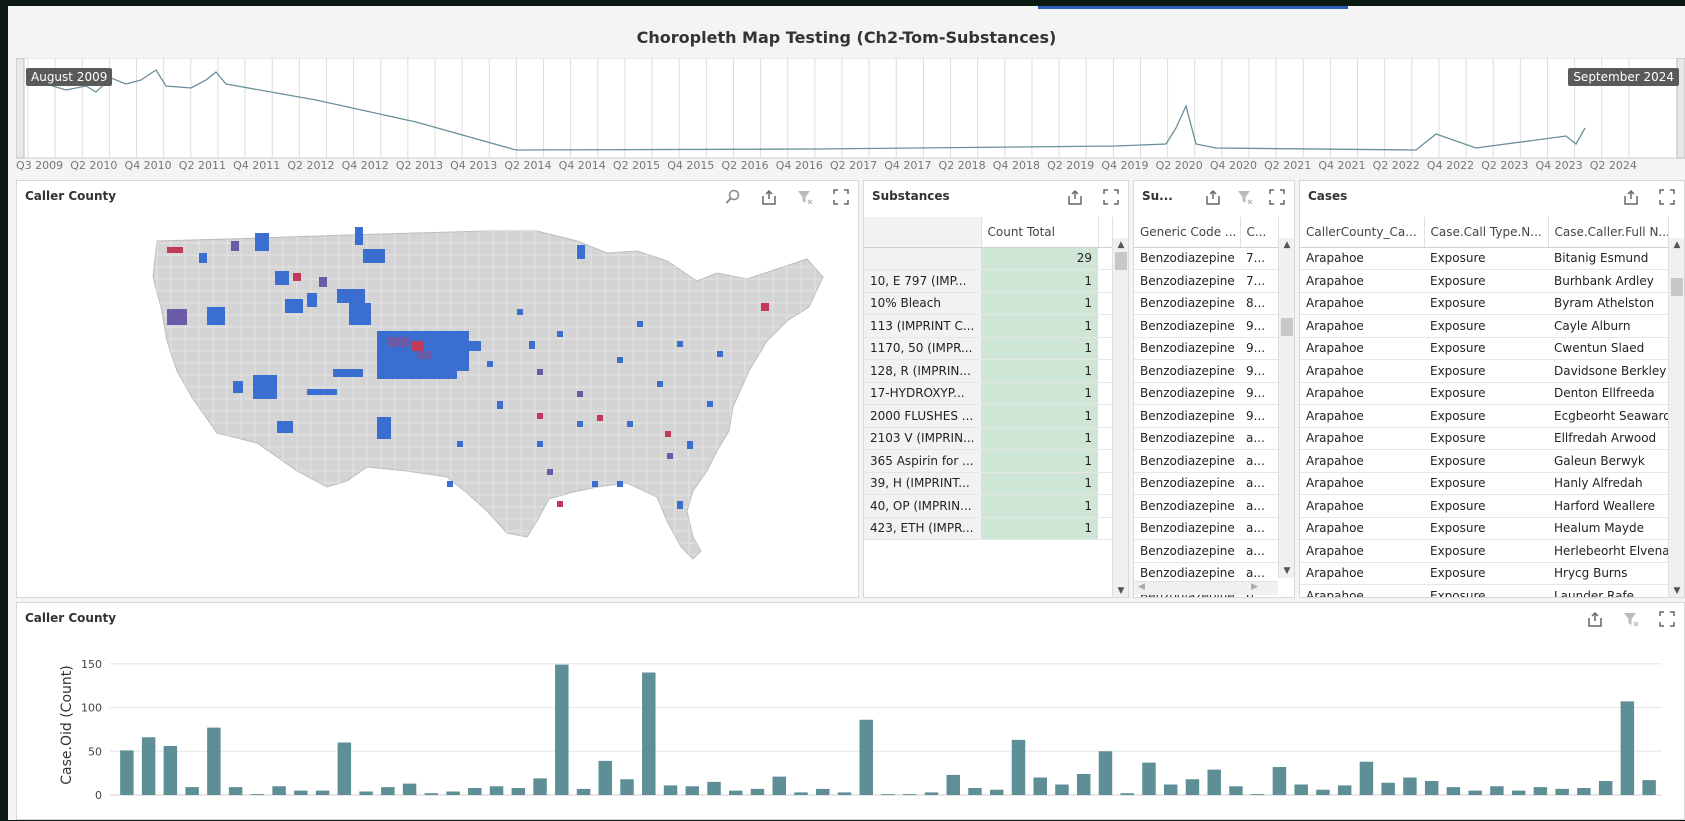  Describe the element at coordinates (988, 438) in the screenshot. I see `table-row: 2103 V (IMPRIN... 1` at that location.